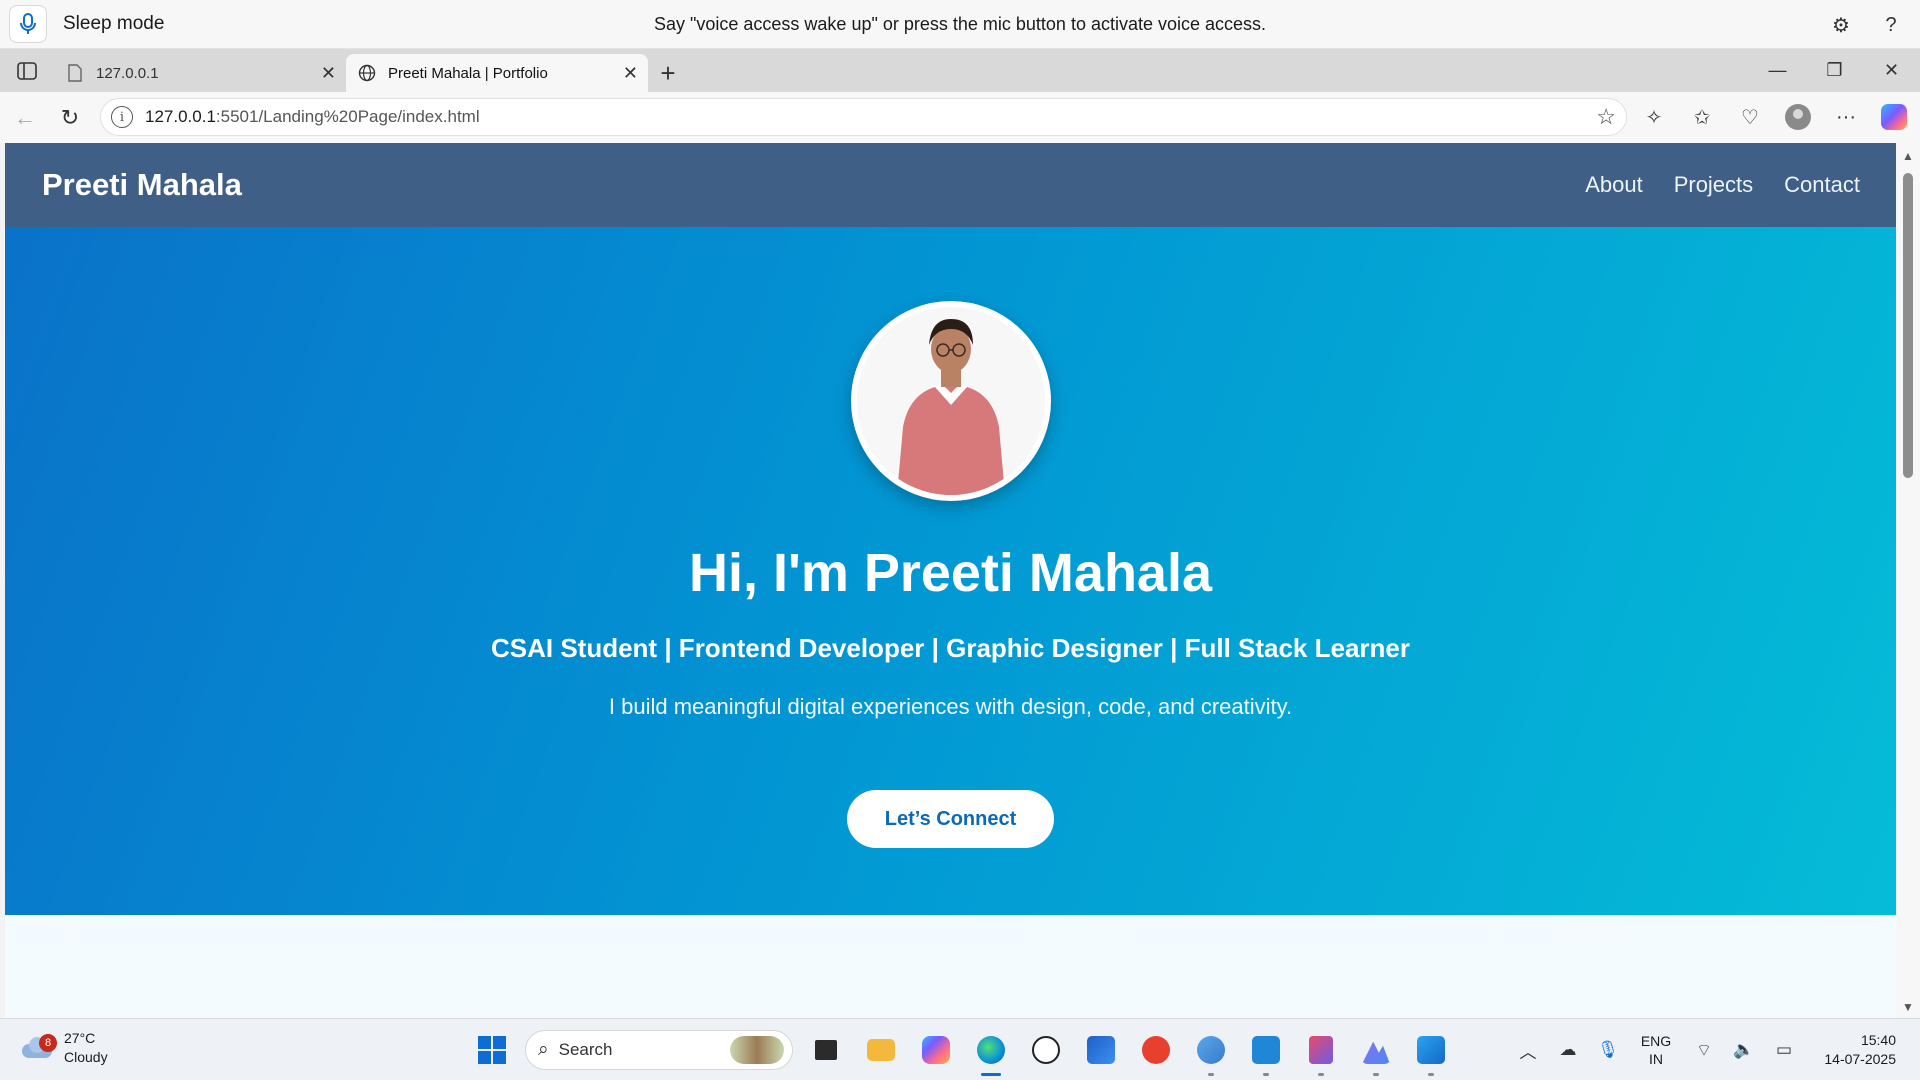 Image resolution: width=1920 pixels, height=1080 pixels. I want to click on copilot-taskbar-button, so click(936, 1050).